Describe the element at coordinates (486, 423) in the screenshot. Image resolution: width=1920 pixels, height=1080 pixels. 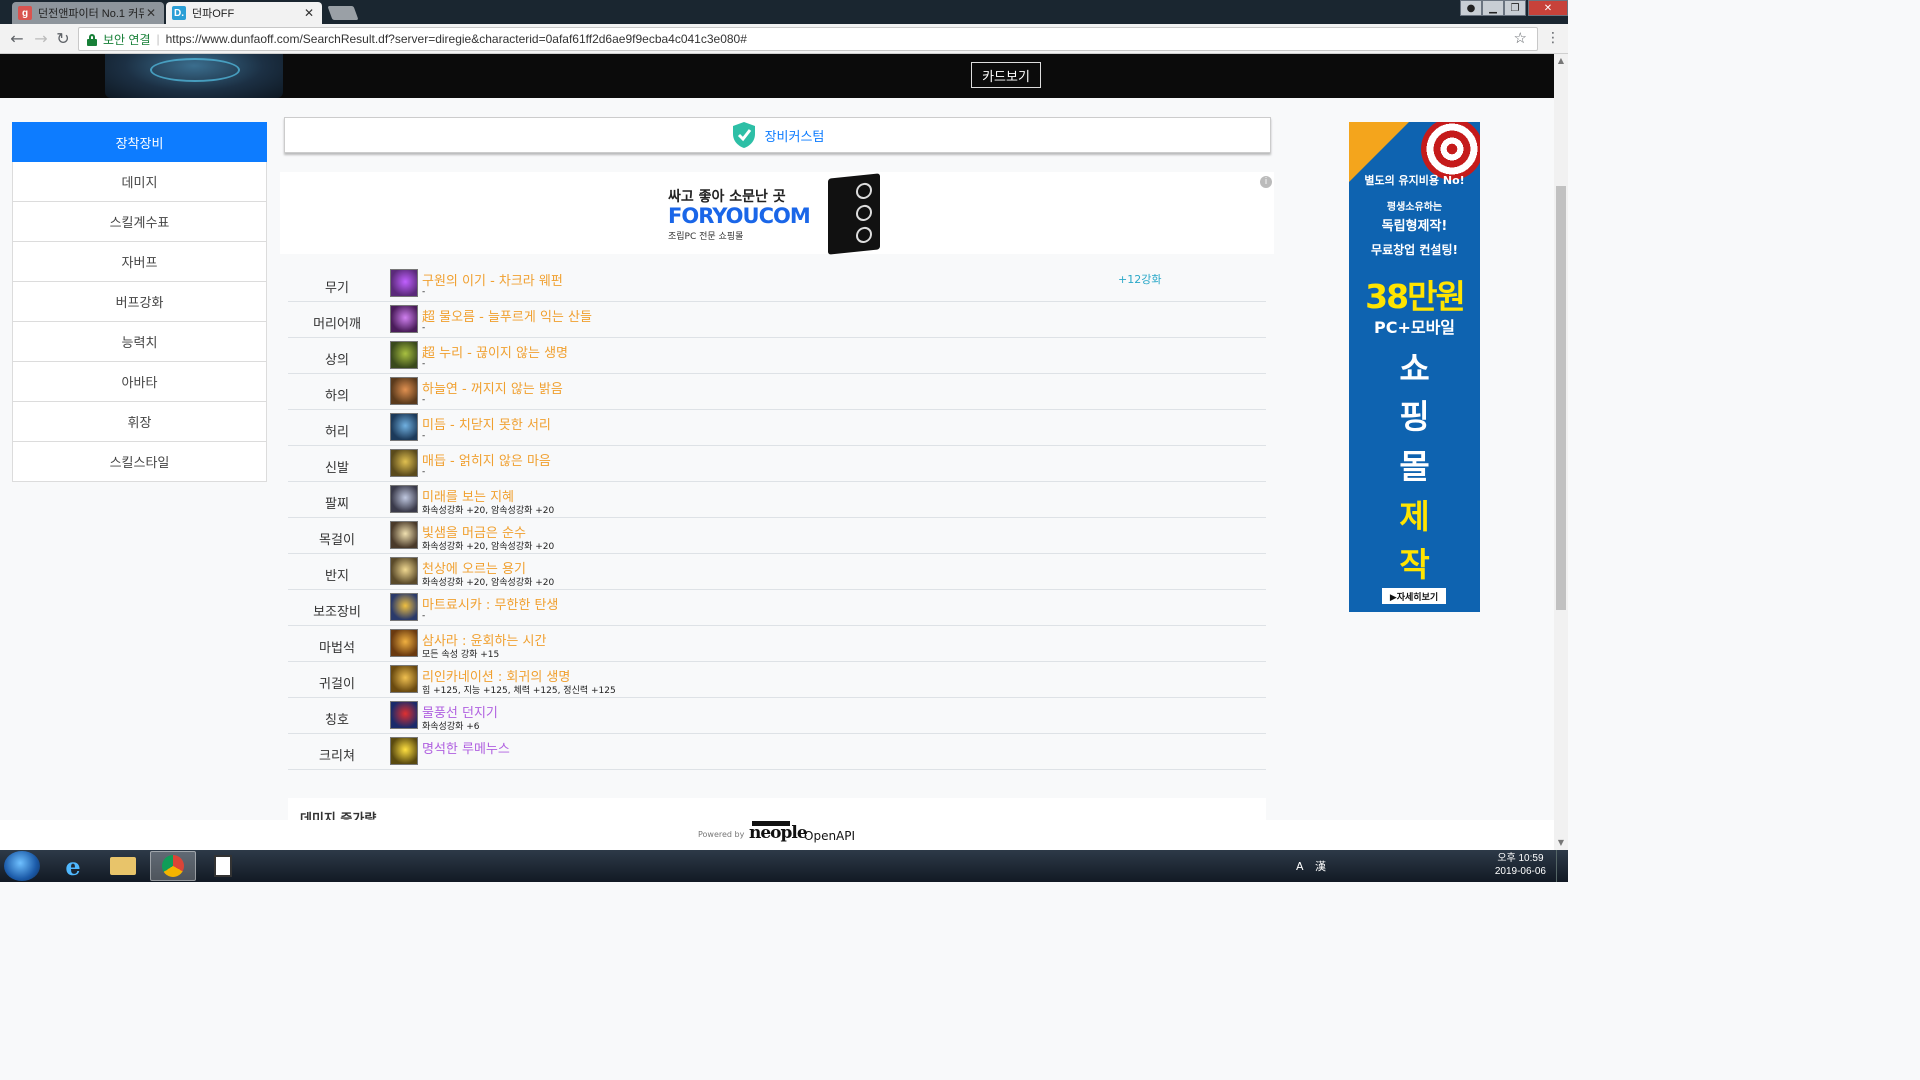
I see `item-name-link: 미듬 - 치닫지 못한 서리` at that location.